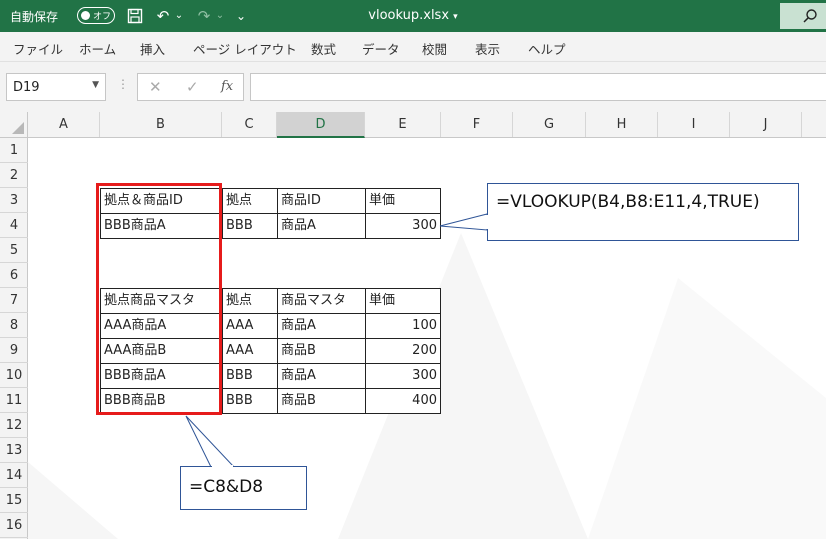 This screenshot has height=539, width=826. What do you see at coordinates (628, 202) in the screenshot?
I see `vlookup-formula-text: =VLOOKUP(B4,B8:E11,4,TRUE)` at bounding box center [628, 202].